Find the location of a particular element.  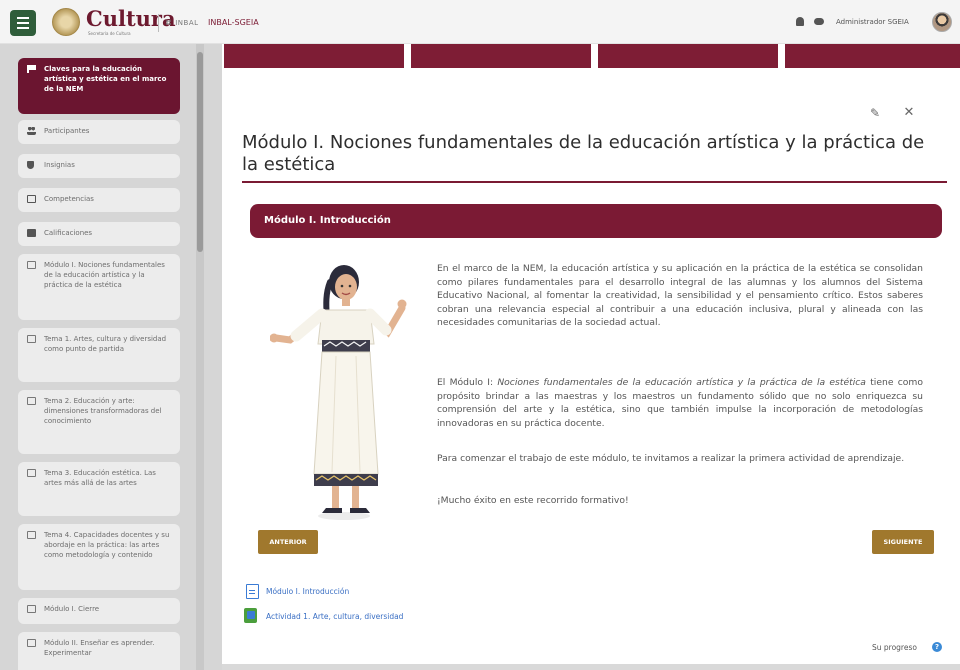

previous-button: ANTERIOR is located at coordinates (288, 542).